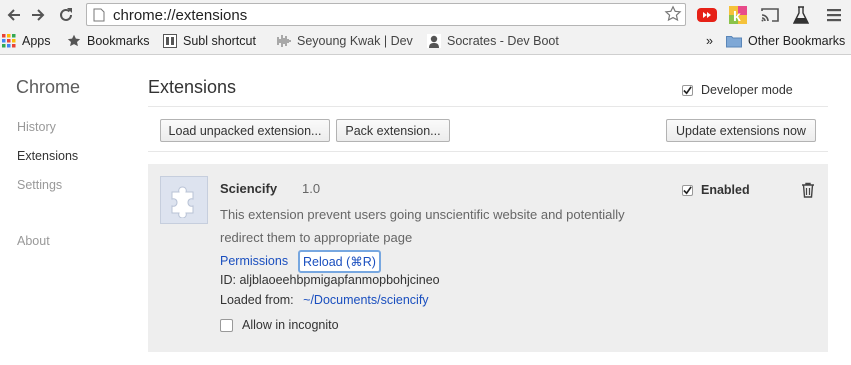 The width and height of the screenshot is (851, 365). I want to click on forward-arrow-icon, so click(38, 15).